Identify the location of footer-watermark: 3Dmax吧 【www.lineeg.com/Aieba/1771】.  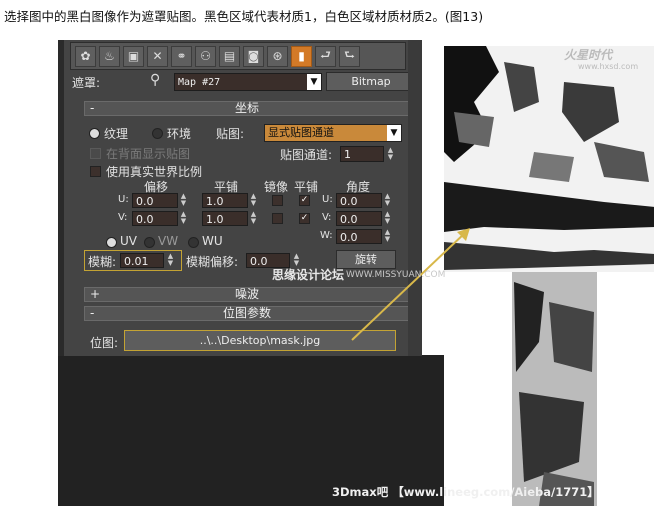
(465, 492).